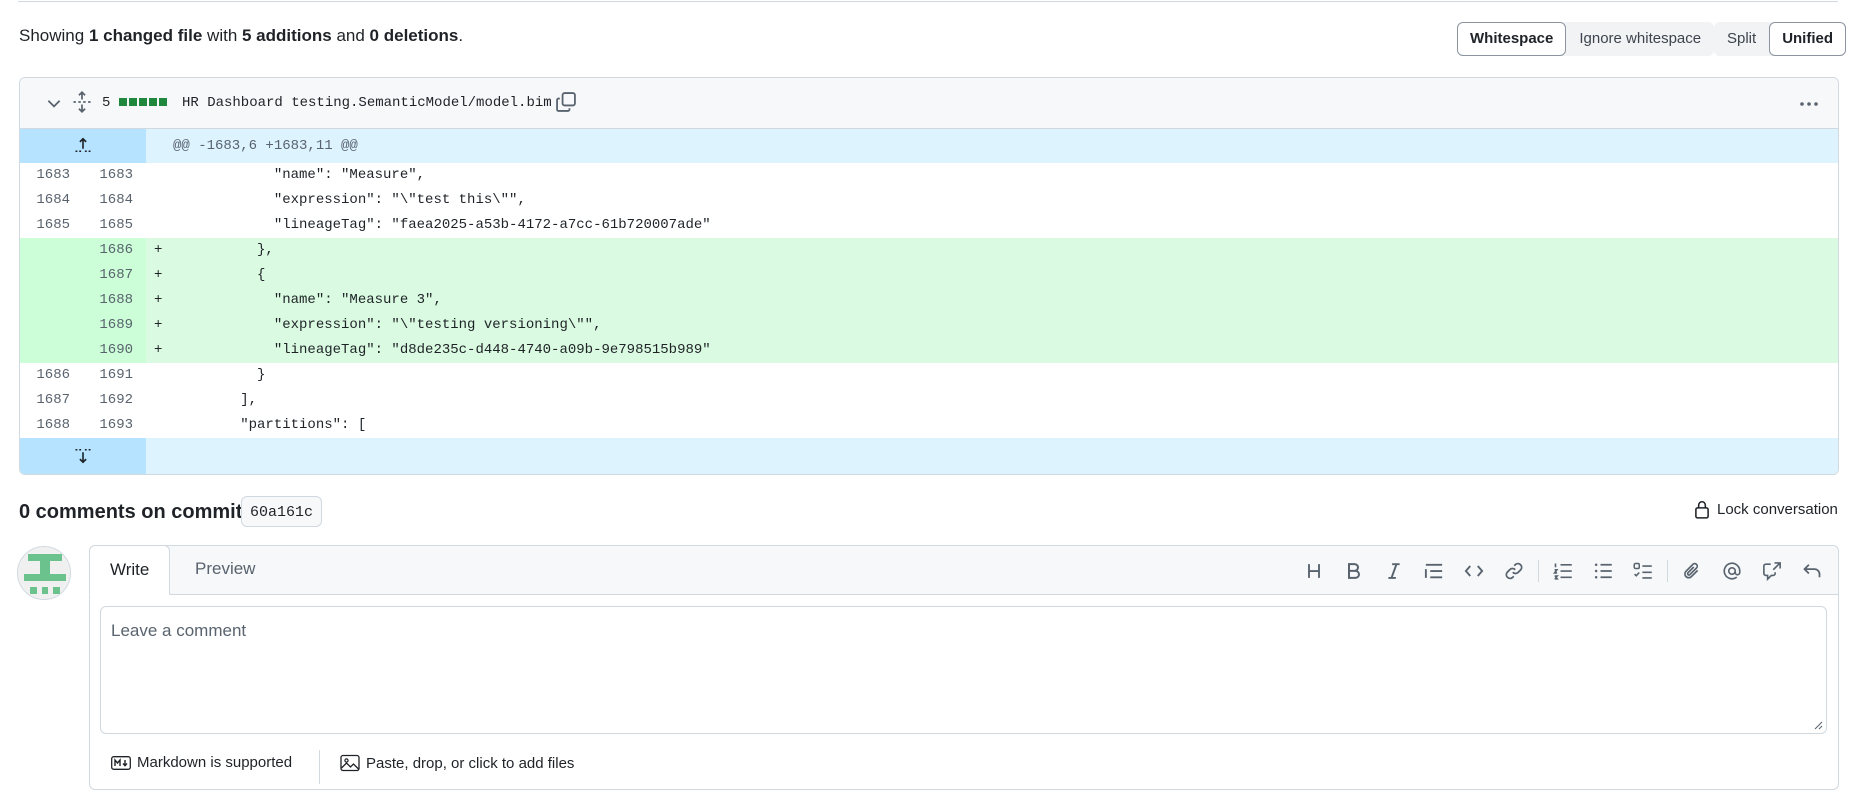  I want to click on heading-icon, so click(1314, 571).